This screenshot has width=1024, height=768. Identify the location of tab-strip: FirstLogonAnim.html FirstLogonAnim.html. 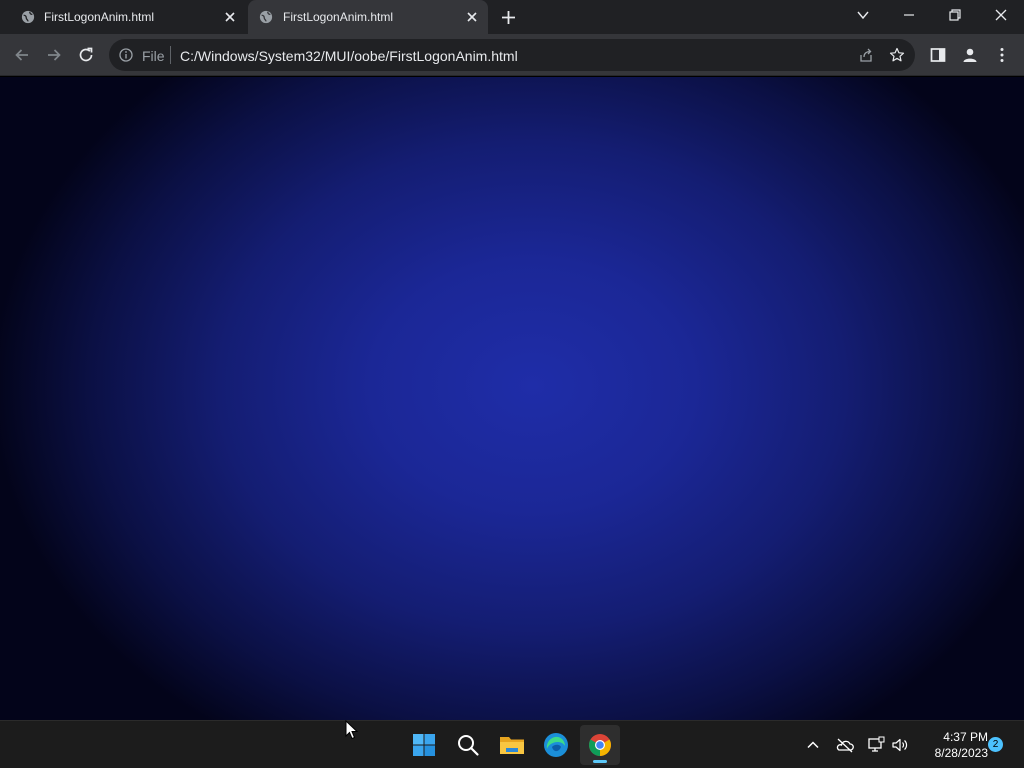
(512, 17).